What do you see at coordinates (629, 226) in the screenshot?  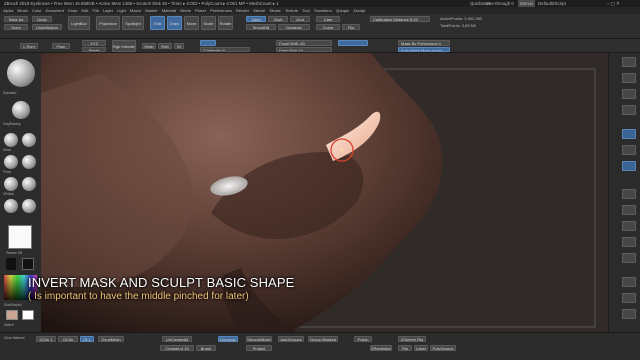 I see `scale-view-icon` at bounding box center [629, 226].